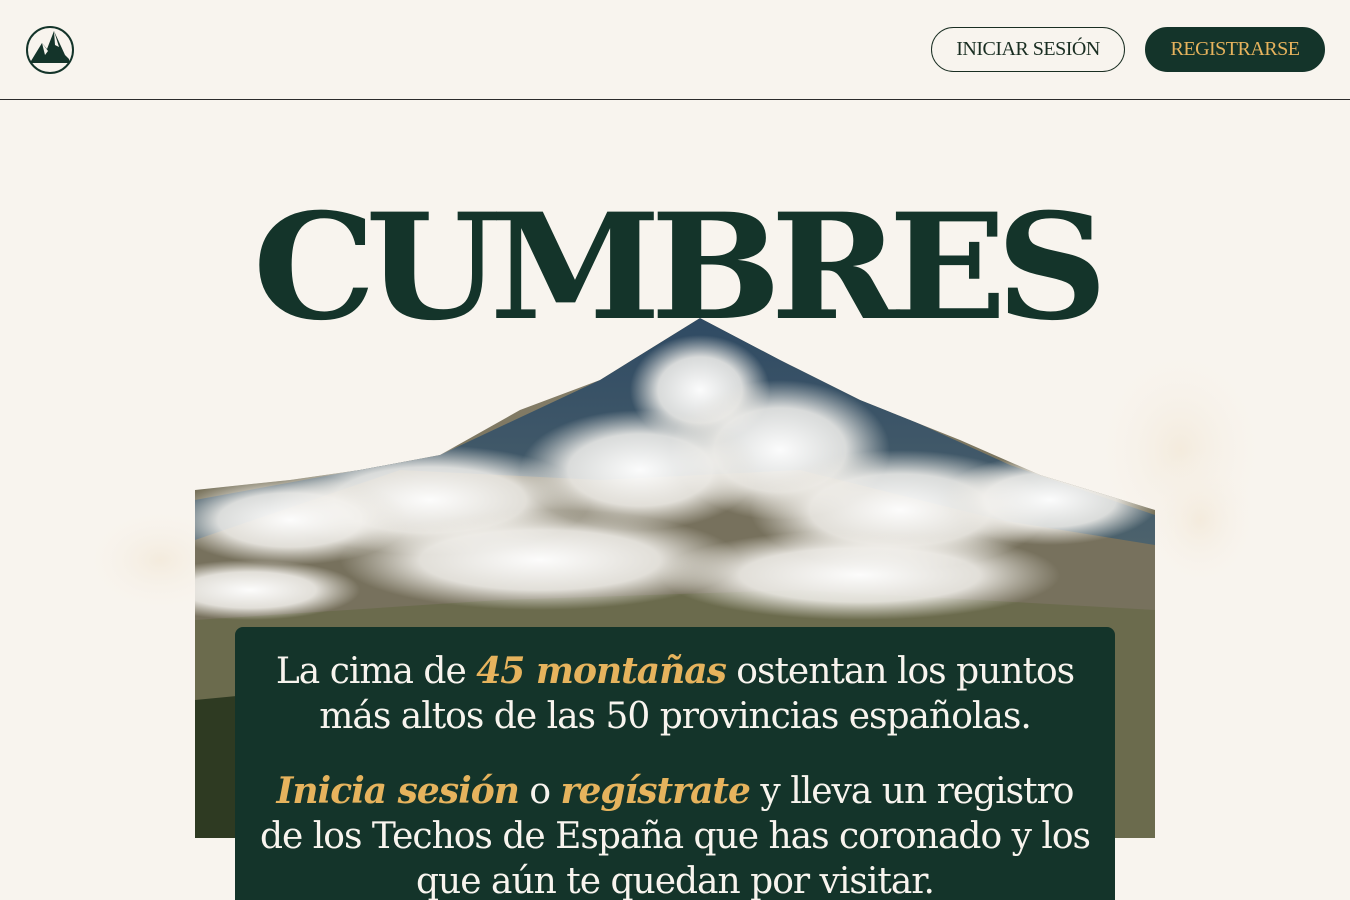 This screenshot has height=900, width=1350. What do you see at coordinates (601, 671) in the screenshot?
I see `mountain-count-highlight: 45 montañas` at bounding box center [601, 671].